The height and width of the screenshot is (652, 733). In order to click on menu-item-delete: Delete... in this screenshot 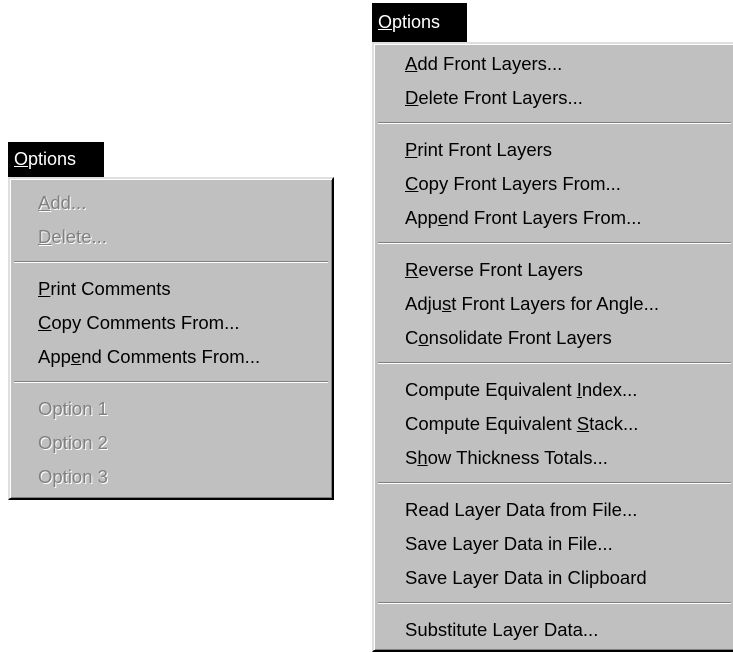, I will do `click(72, 236)`.